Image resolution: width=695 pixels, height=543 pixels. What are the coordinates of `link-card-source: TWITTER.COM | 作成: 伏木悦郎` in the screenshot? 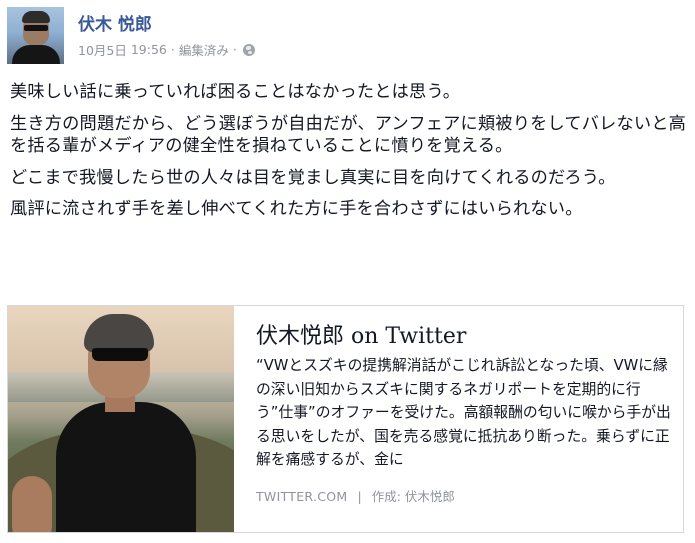 It's located at (355, 495).